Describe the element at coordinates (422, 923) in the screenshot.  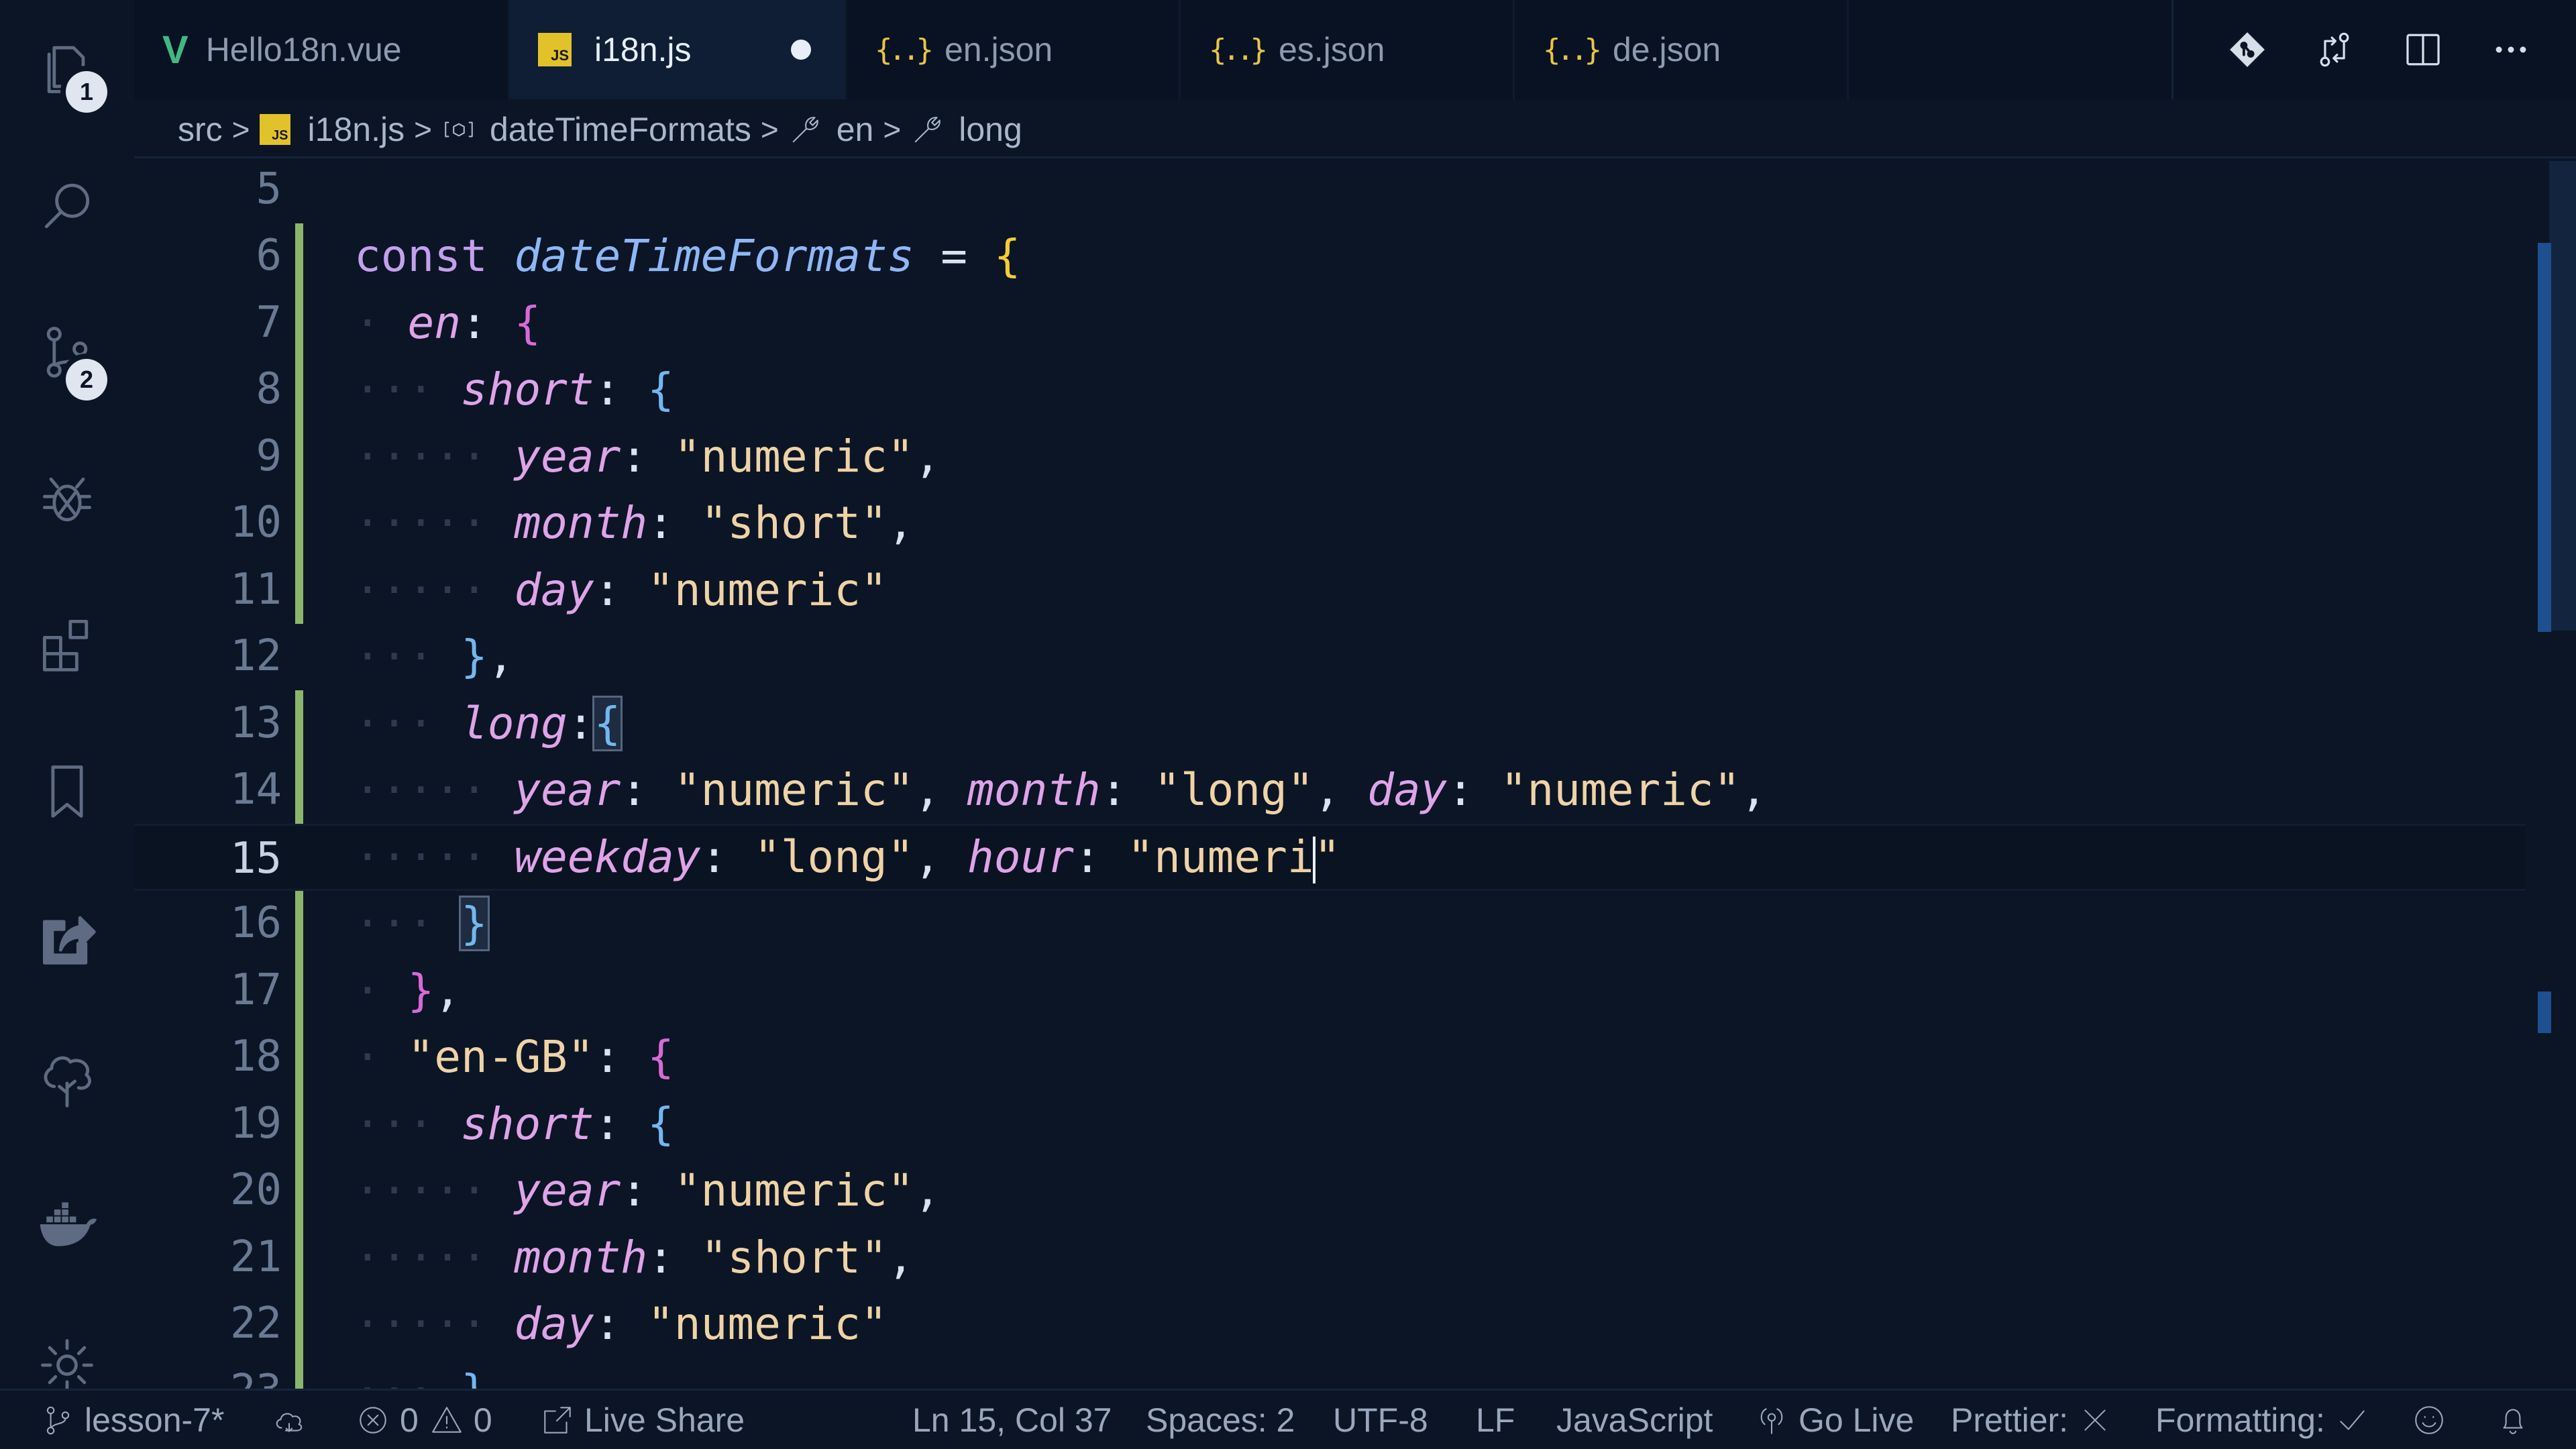
I see `code-text: ··· }` at that location.